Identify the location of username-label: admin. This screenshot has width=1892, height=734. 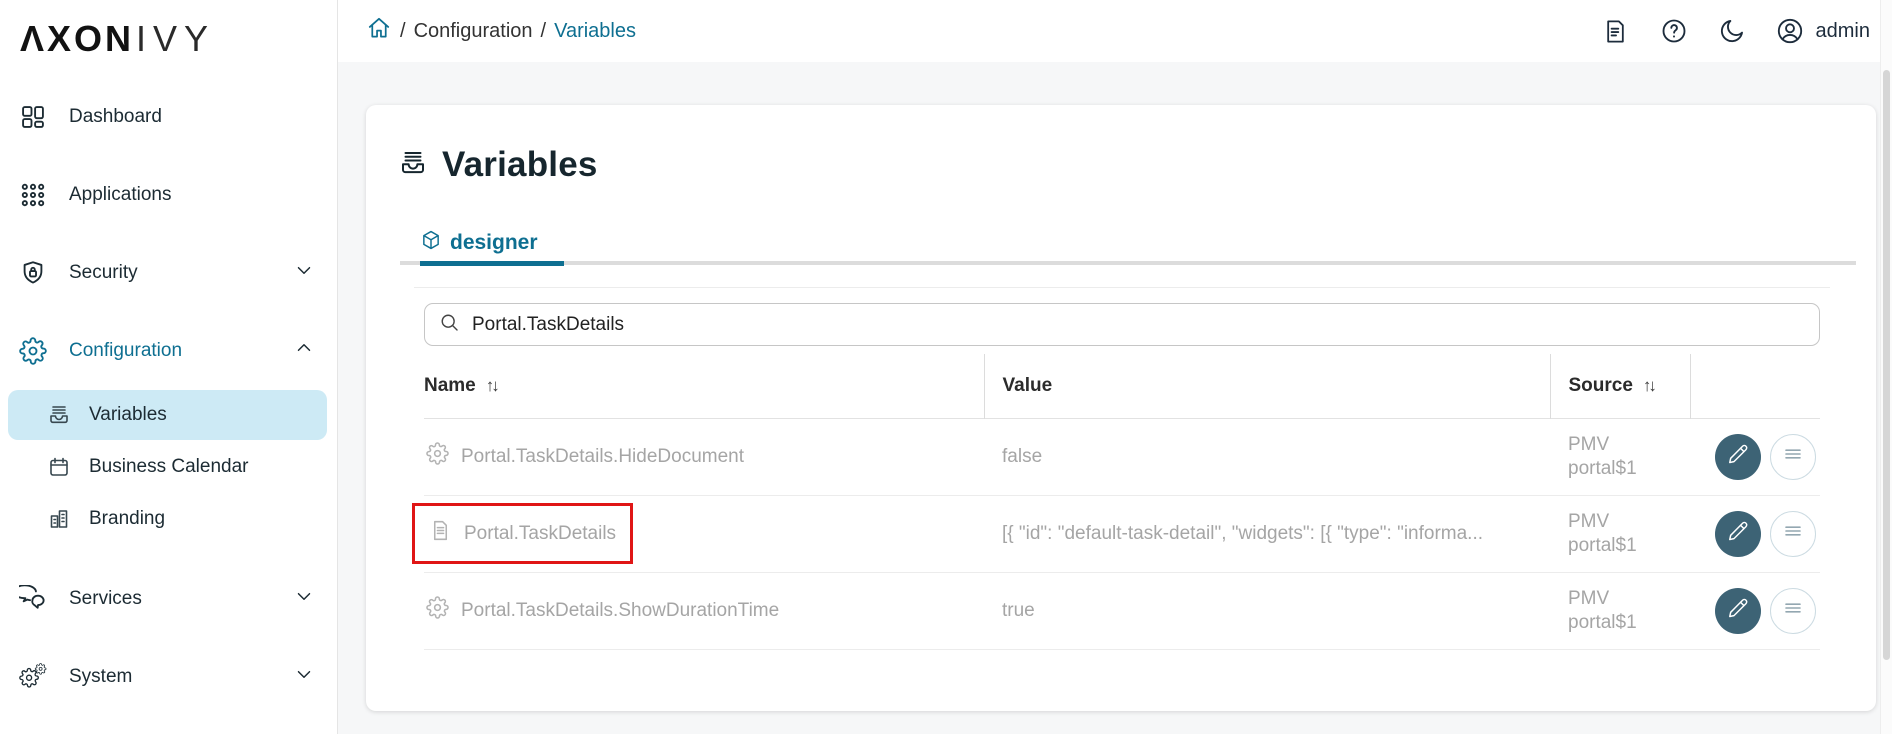
(1843, 31).